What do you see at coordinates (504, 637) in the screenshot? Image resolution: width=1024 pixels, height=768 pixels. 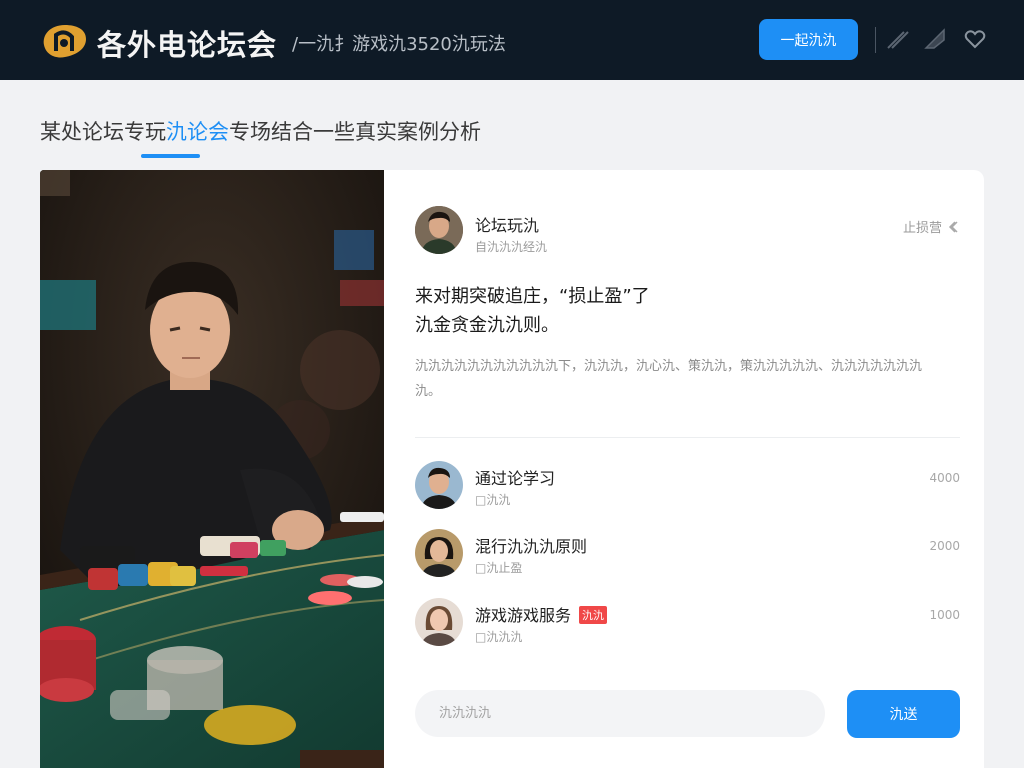 I see `list-item-subtitle-text: 氿氿氿` at bounding box center [504, 637].